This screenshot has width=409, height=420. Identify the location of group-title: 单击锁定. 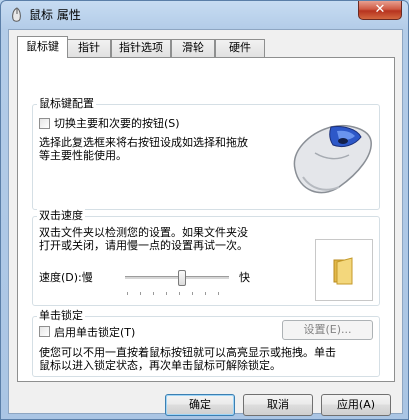
(61, 316).